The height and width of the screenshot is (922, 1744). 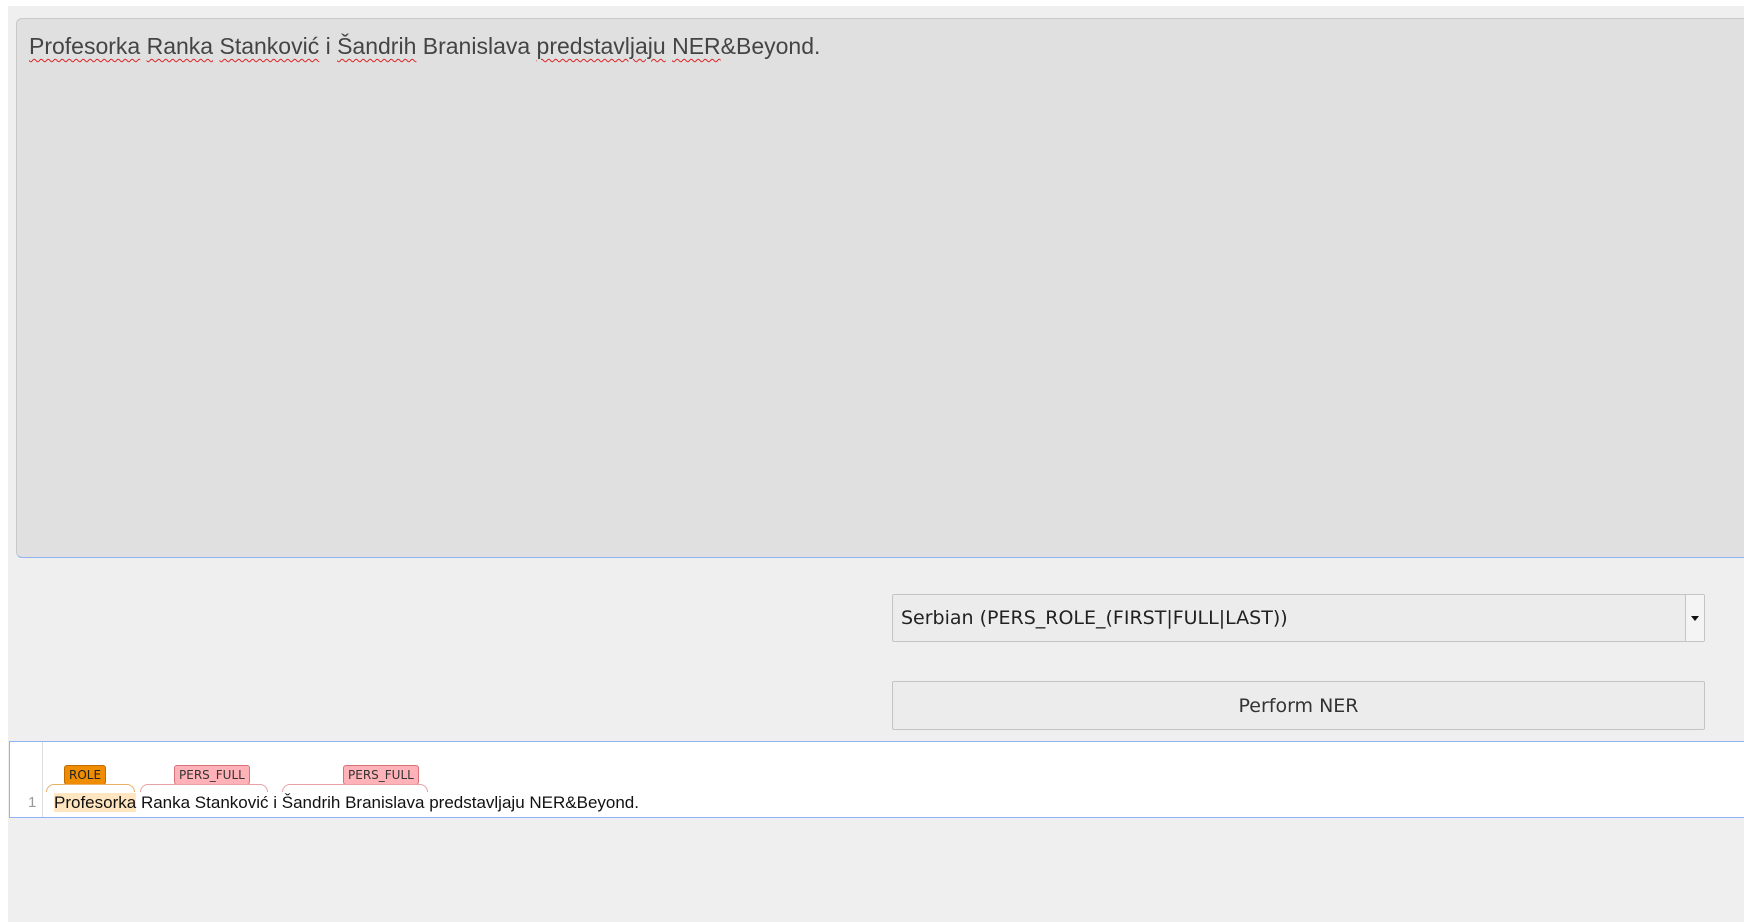 What do you see at coordinates (696, 46) in the screenshot?
I see `misspelled-word: NER` at bounding box center [696, 46].